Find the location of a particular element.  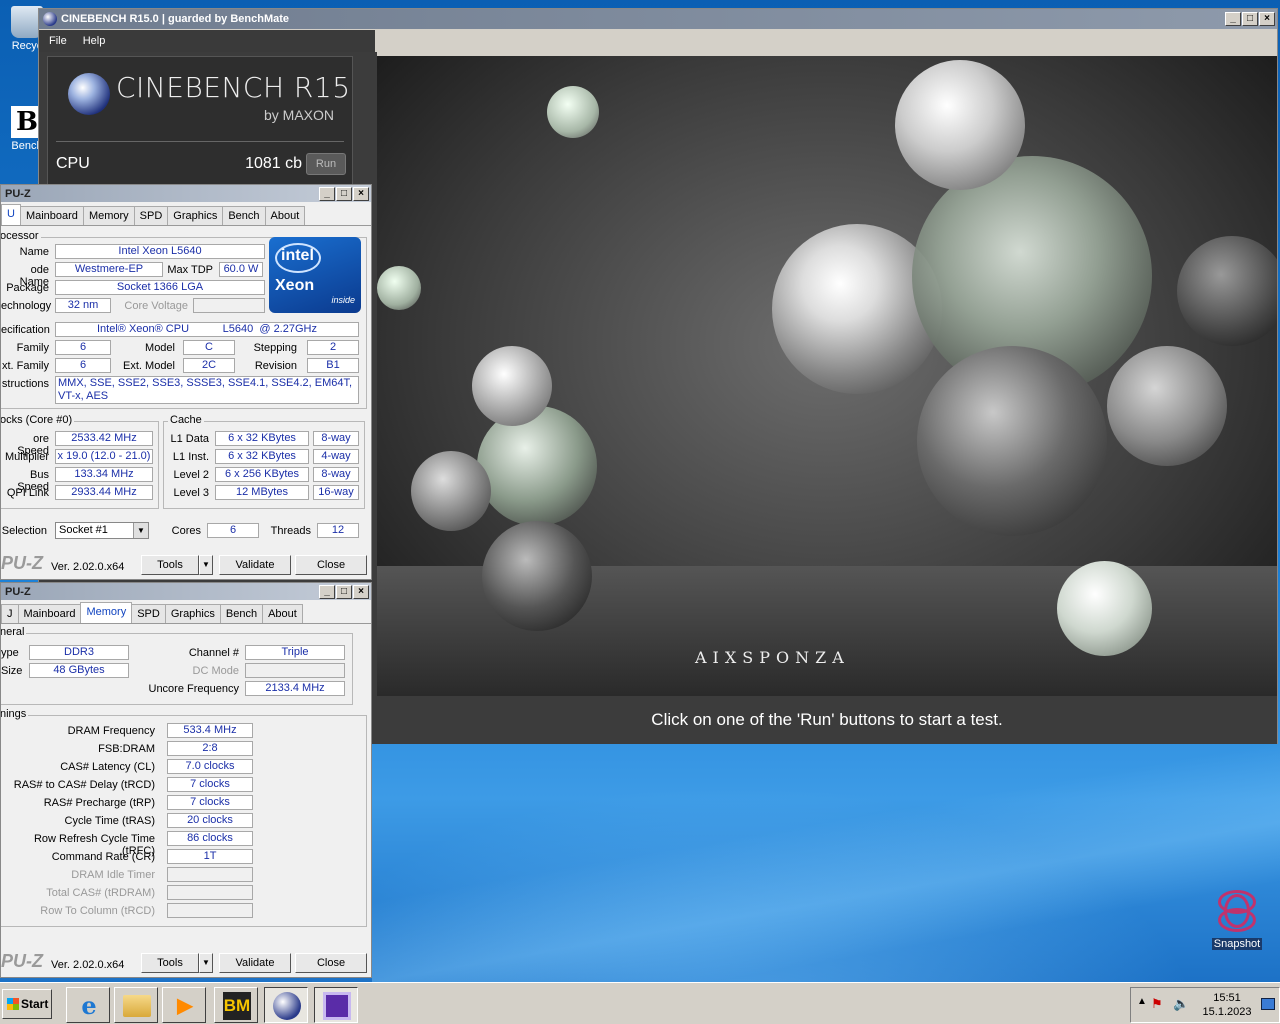

qpi-label: QPI Link is located at coordinates (27, 493).